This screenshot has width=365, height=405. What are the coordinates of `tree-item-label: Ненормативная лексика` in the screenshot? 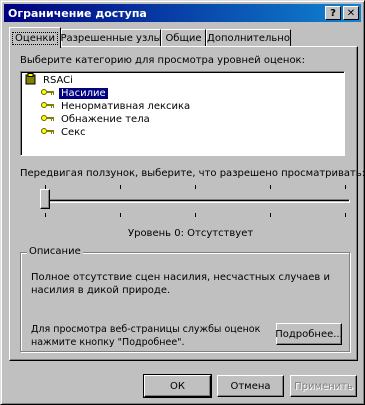 It's located at (126, 106).